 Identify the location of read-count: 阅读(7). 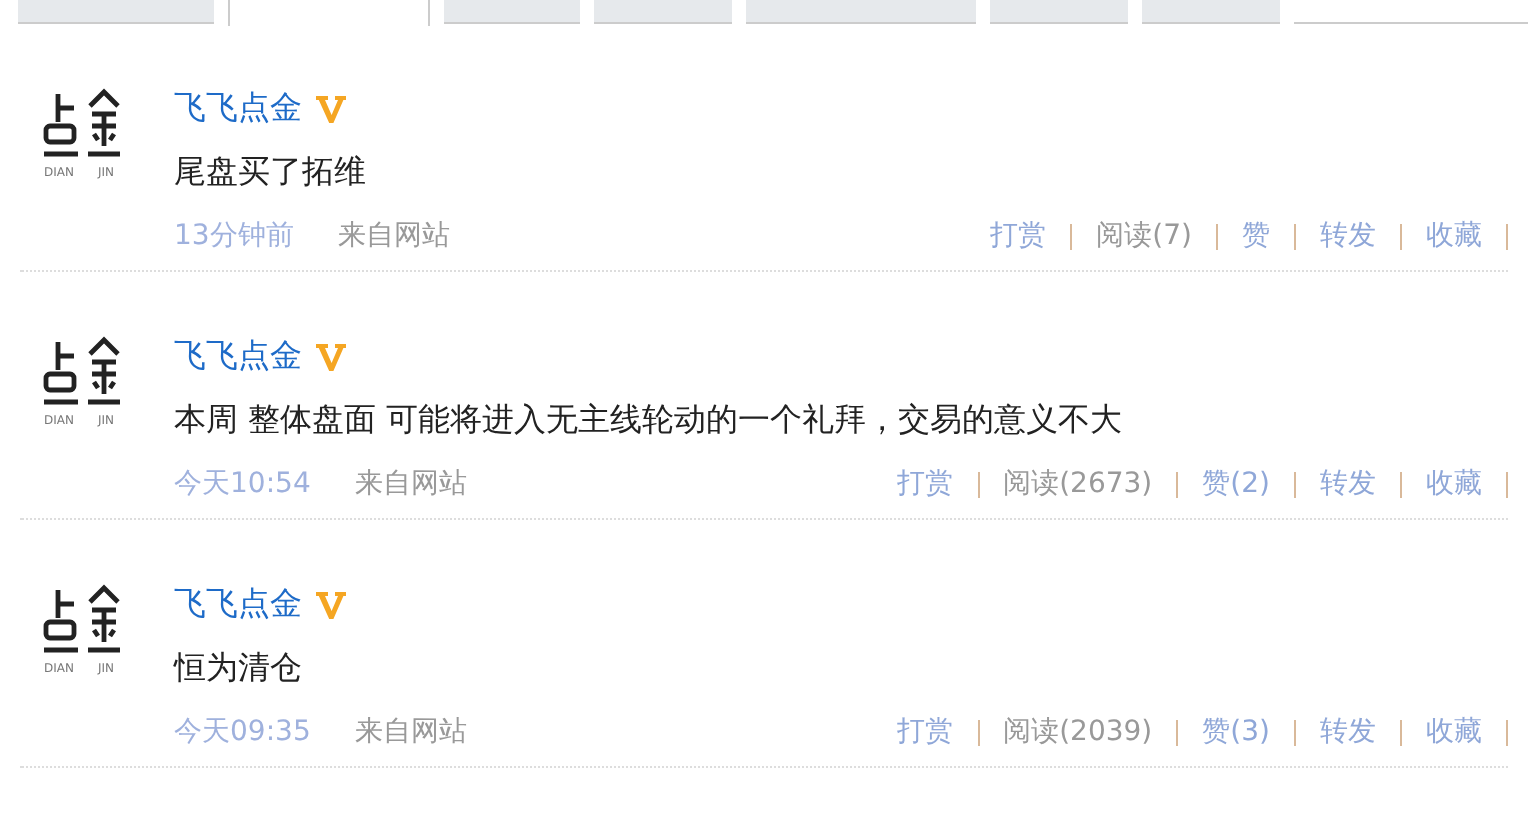
(1144, 236).